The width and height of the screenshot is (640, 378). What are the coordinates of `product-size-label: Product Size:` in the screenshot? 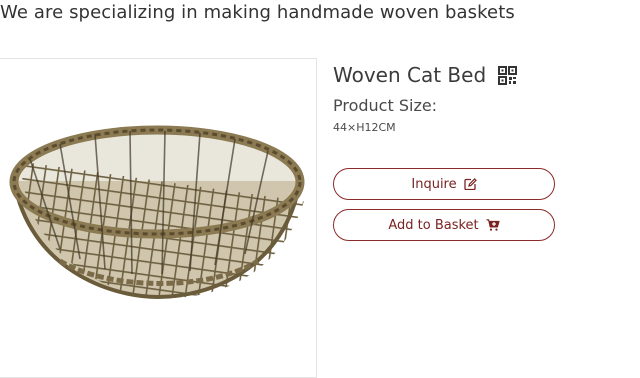 It's located at (385, 105).